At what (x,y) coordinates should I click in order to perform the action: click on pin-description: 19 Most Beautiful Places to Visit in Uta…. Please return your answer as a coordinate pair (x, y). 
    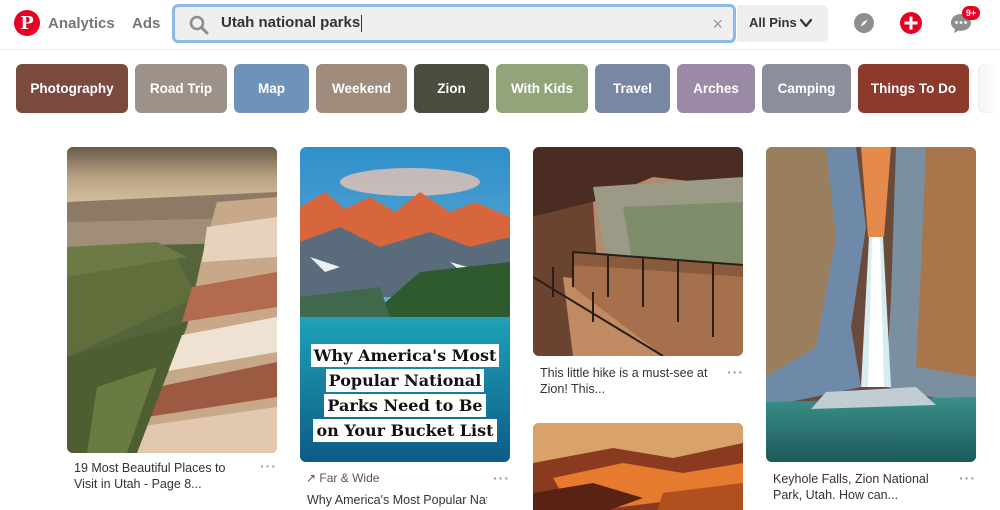
    Looking at the image, I should click on (161, 476).